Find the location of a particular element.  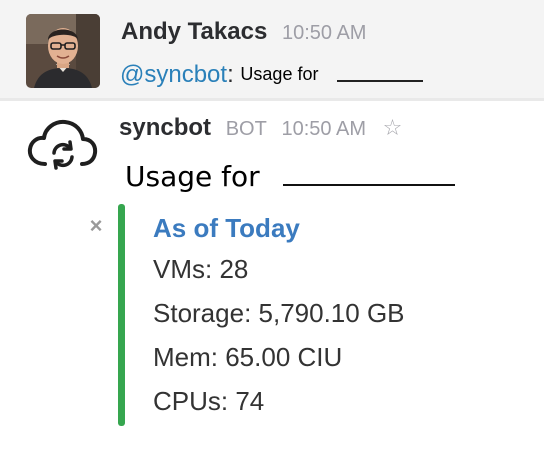

star-icon: ☆ is located at coordinates (393, 128).